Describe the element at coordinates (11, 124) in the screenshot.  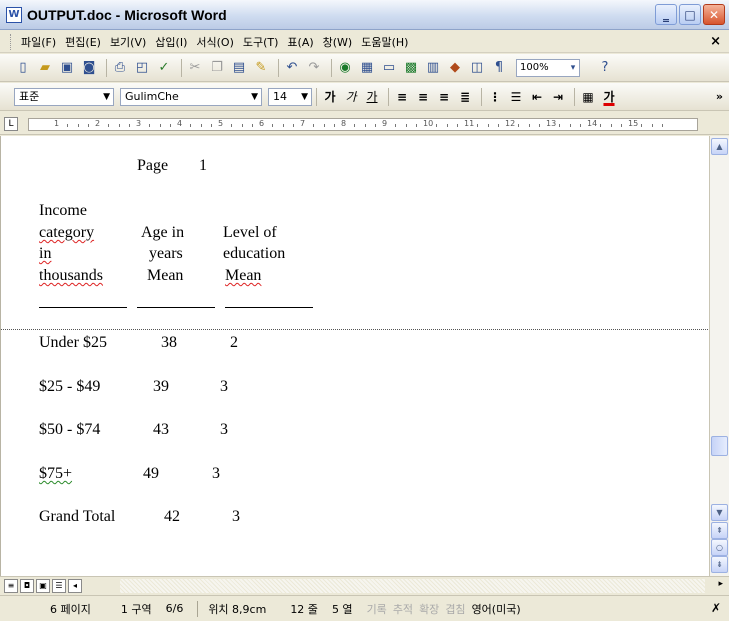
I see `tab-selector-icon: L` at that location.